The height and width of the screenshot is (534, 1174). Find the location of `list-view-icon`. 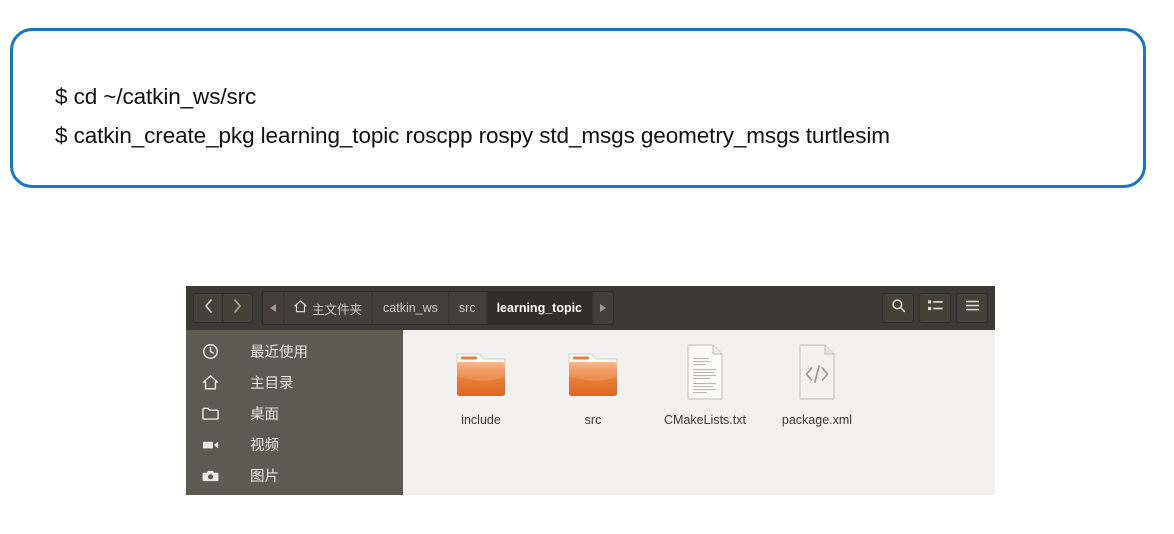

list-view-icon is located at coordinates (935, 308).